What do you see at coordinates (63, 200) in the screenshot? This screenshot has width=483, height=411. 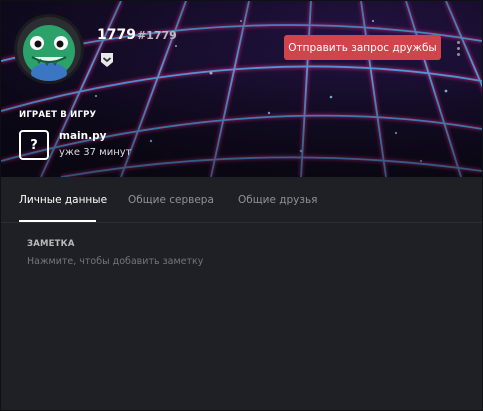 I see `tab-user-info: Личные данные` at bounding box center [63, 200].